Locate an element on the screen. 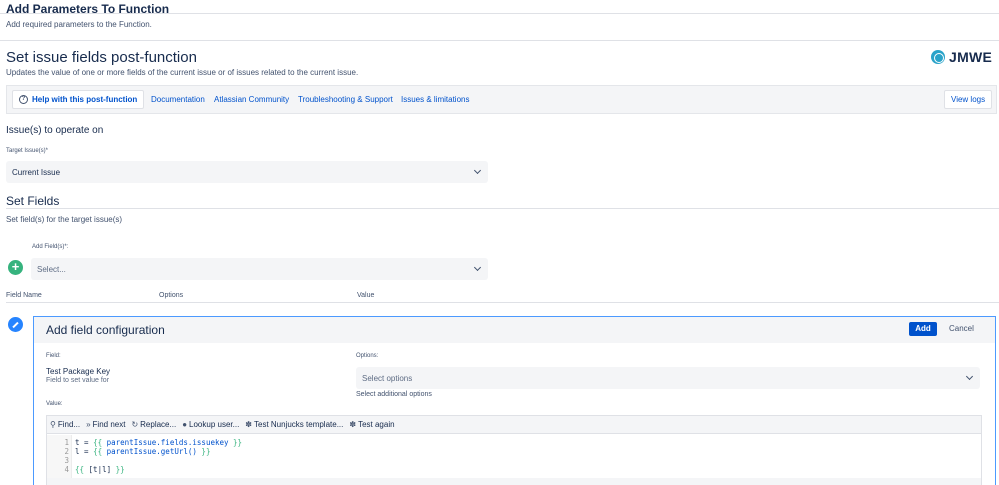 This screenshot has height=485, width=999. jmwe-logo-icon is located at coordinates (938, 57).